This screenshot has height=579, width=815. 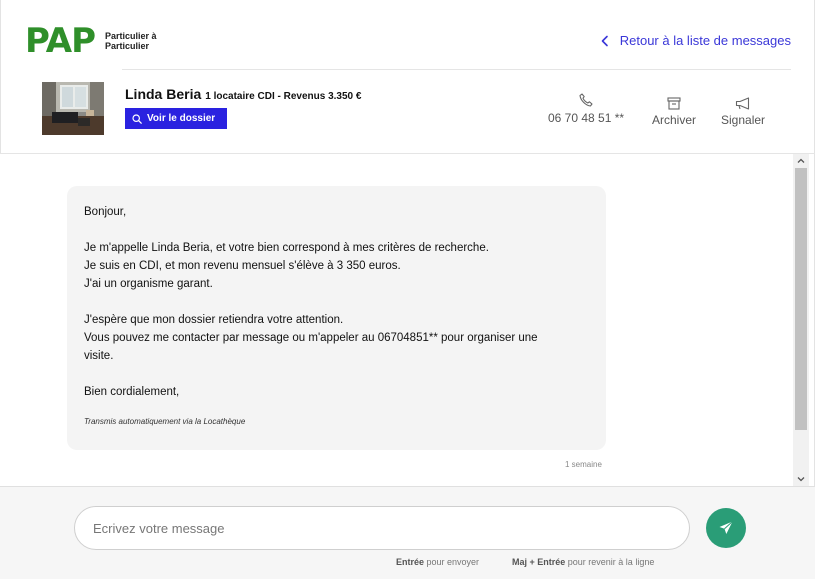 What do you see at coordinates (674, 120) in the screenshot?
I see `archive-label: Archiver` at bounding box center [674, 120].